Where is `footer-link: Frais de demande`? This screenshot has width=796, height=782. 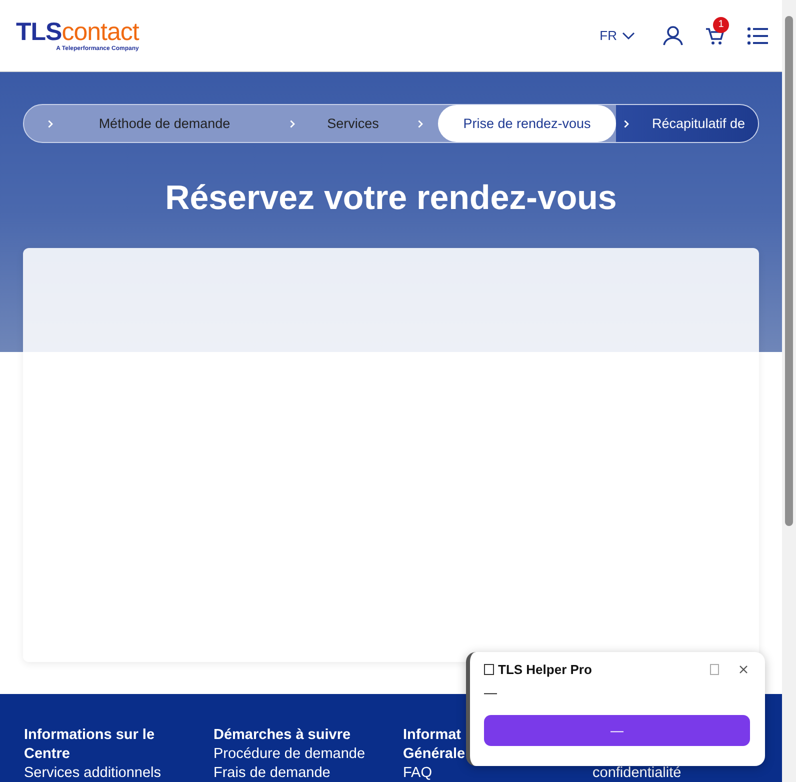 footer-link: Frais de demande is located at coordinates (308, 773).